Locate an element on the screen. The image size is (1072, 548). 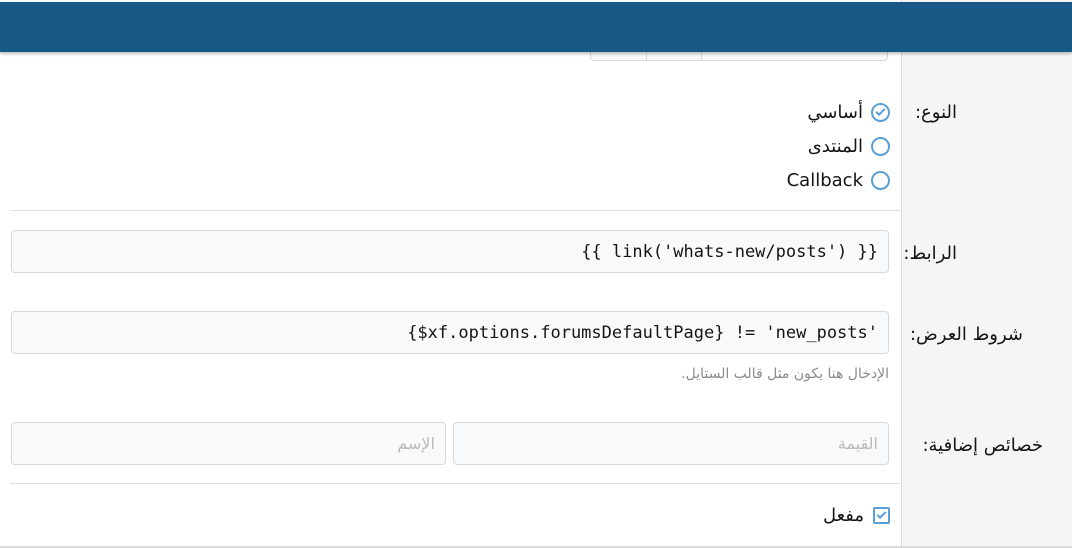
link-label: الرابط: is located at coordinates (930, 253).